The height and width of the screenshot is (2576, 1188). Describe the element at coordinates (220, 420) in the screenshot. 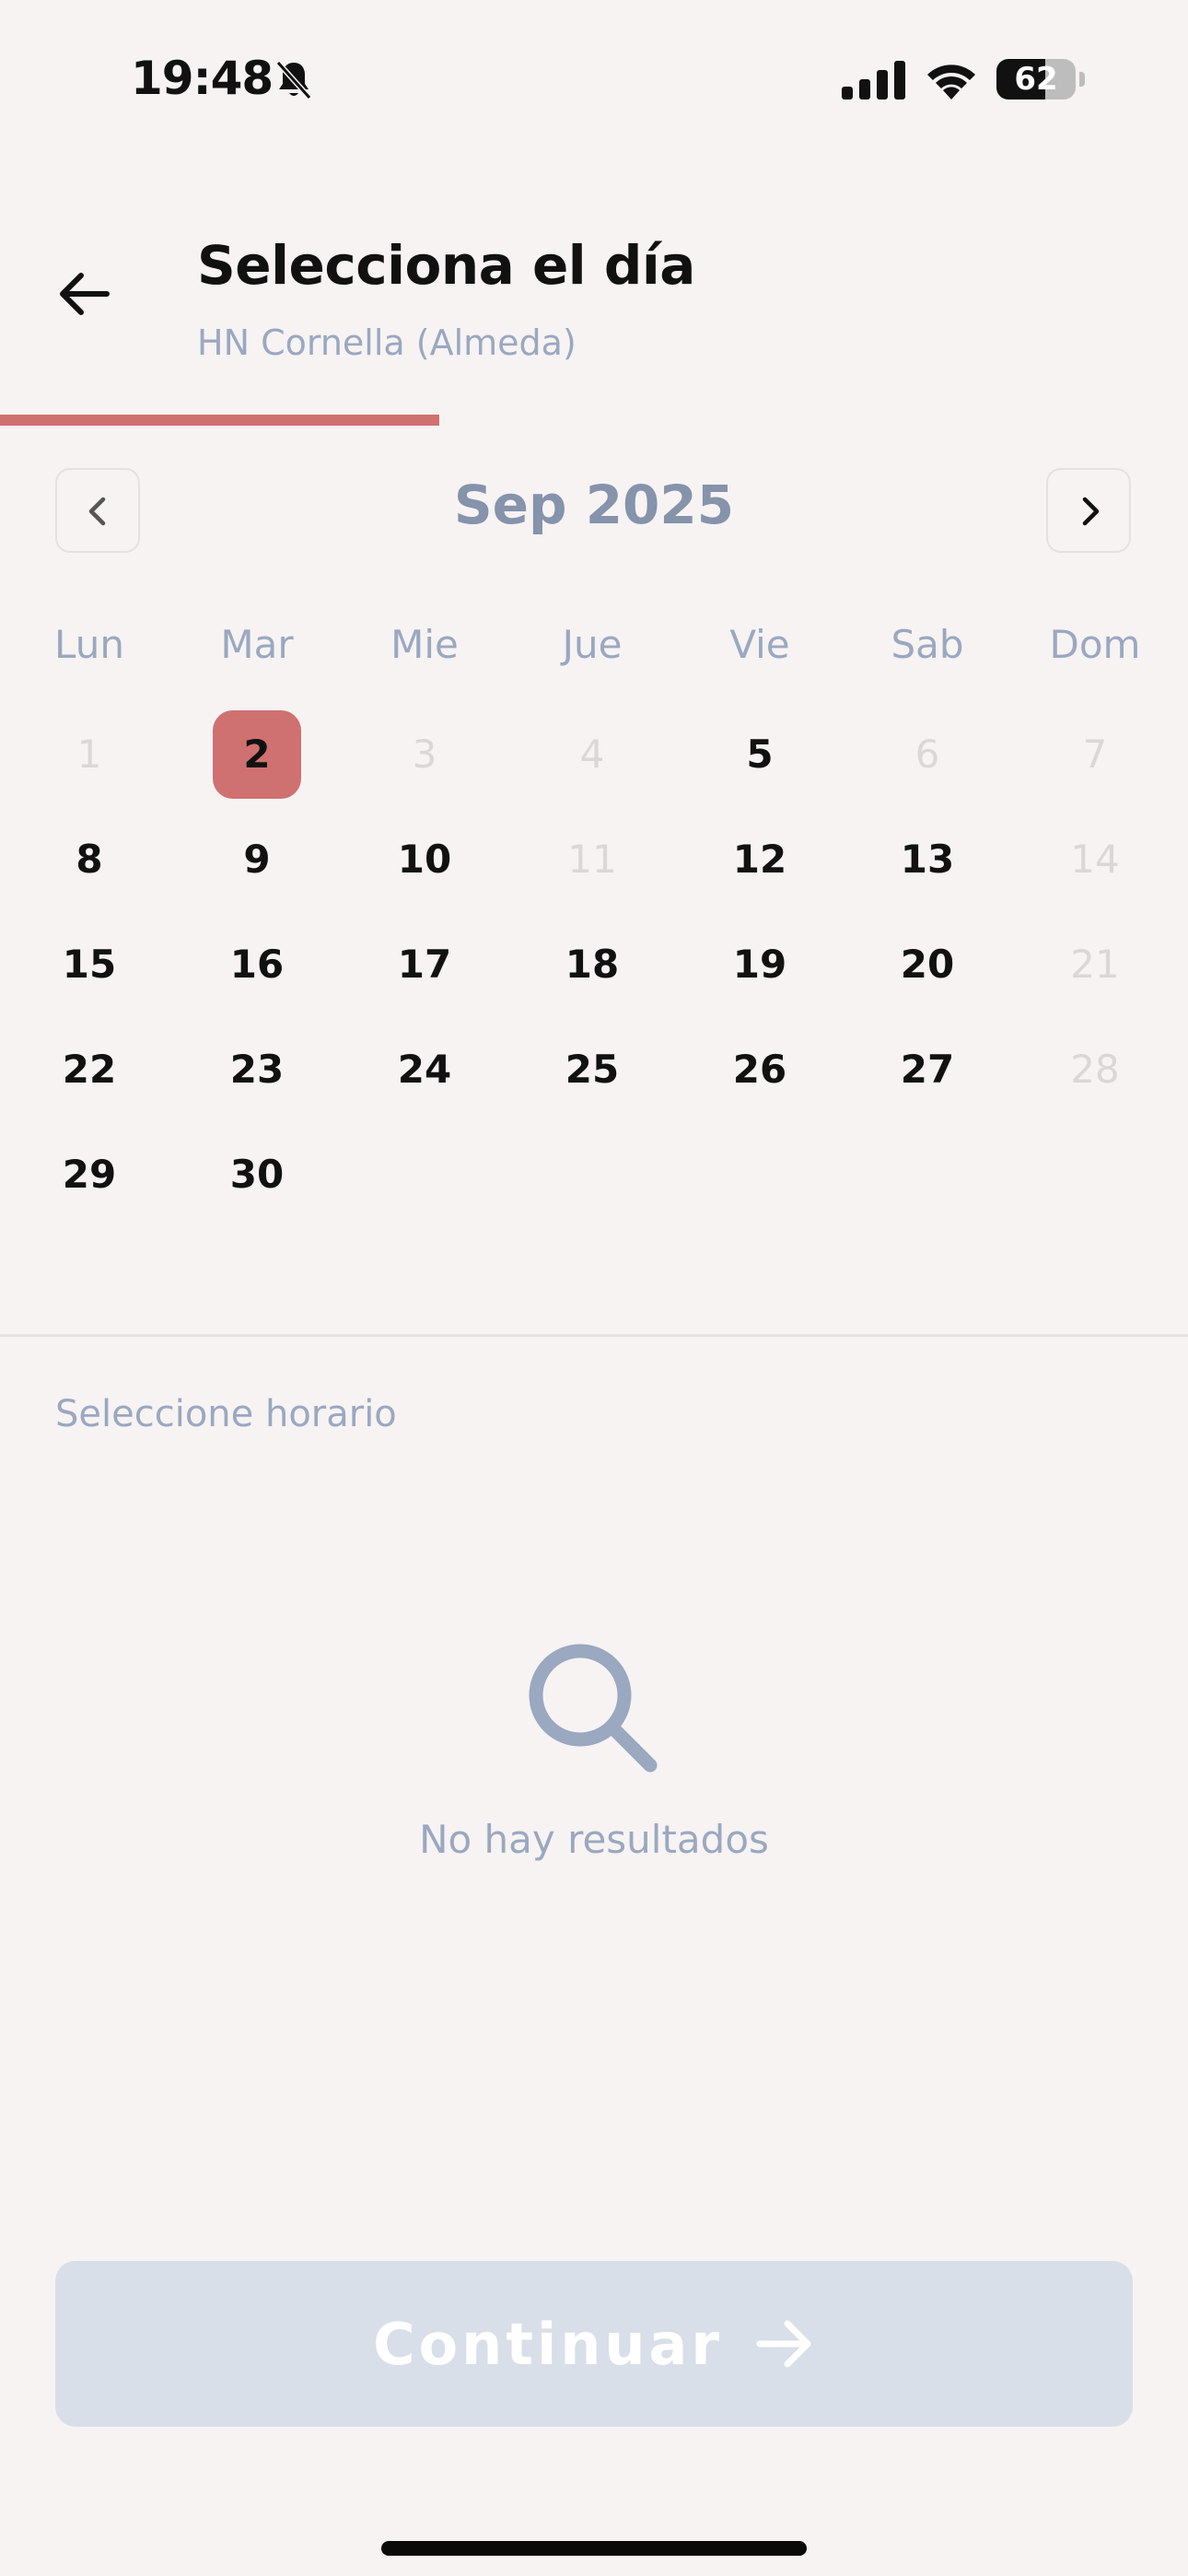

I see `step-progress-fill` at that location.